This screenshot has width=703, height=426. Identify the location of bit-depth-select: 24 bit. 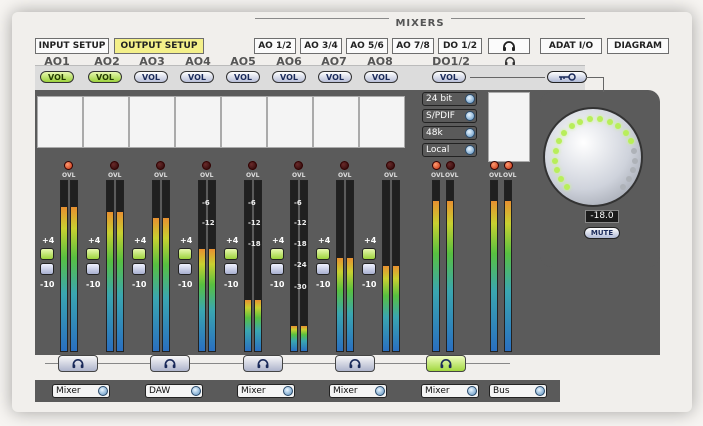
(449, 99).